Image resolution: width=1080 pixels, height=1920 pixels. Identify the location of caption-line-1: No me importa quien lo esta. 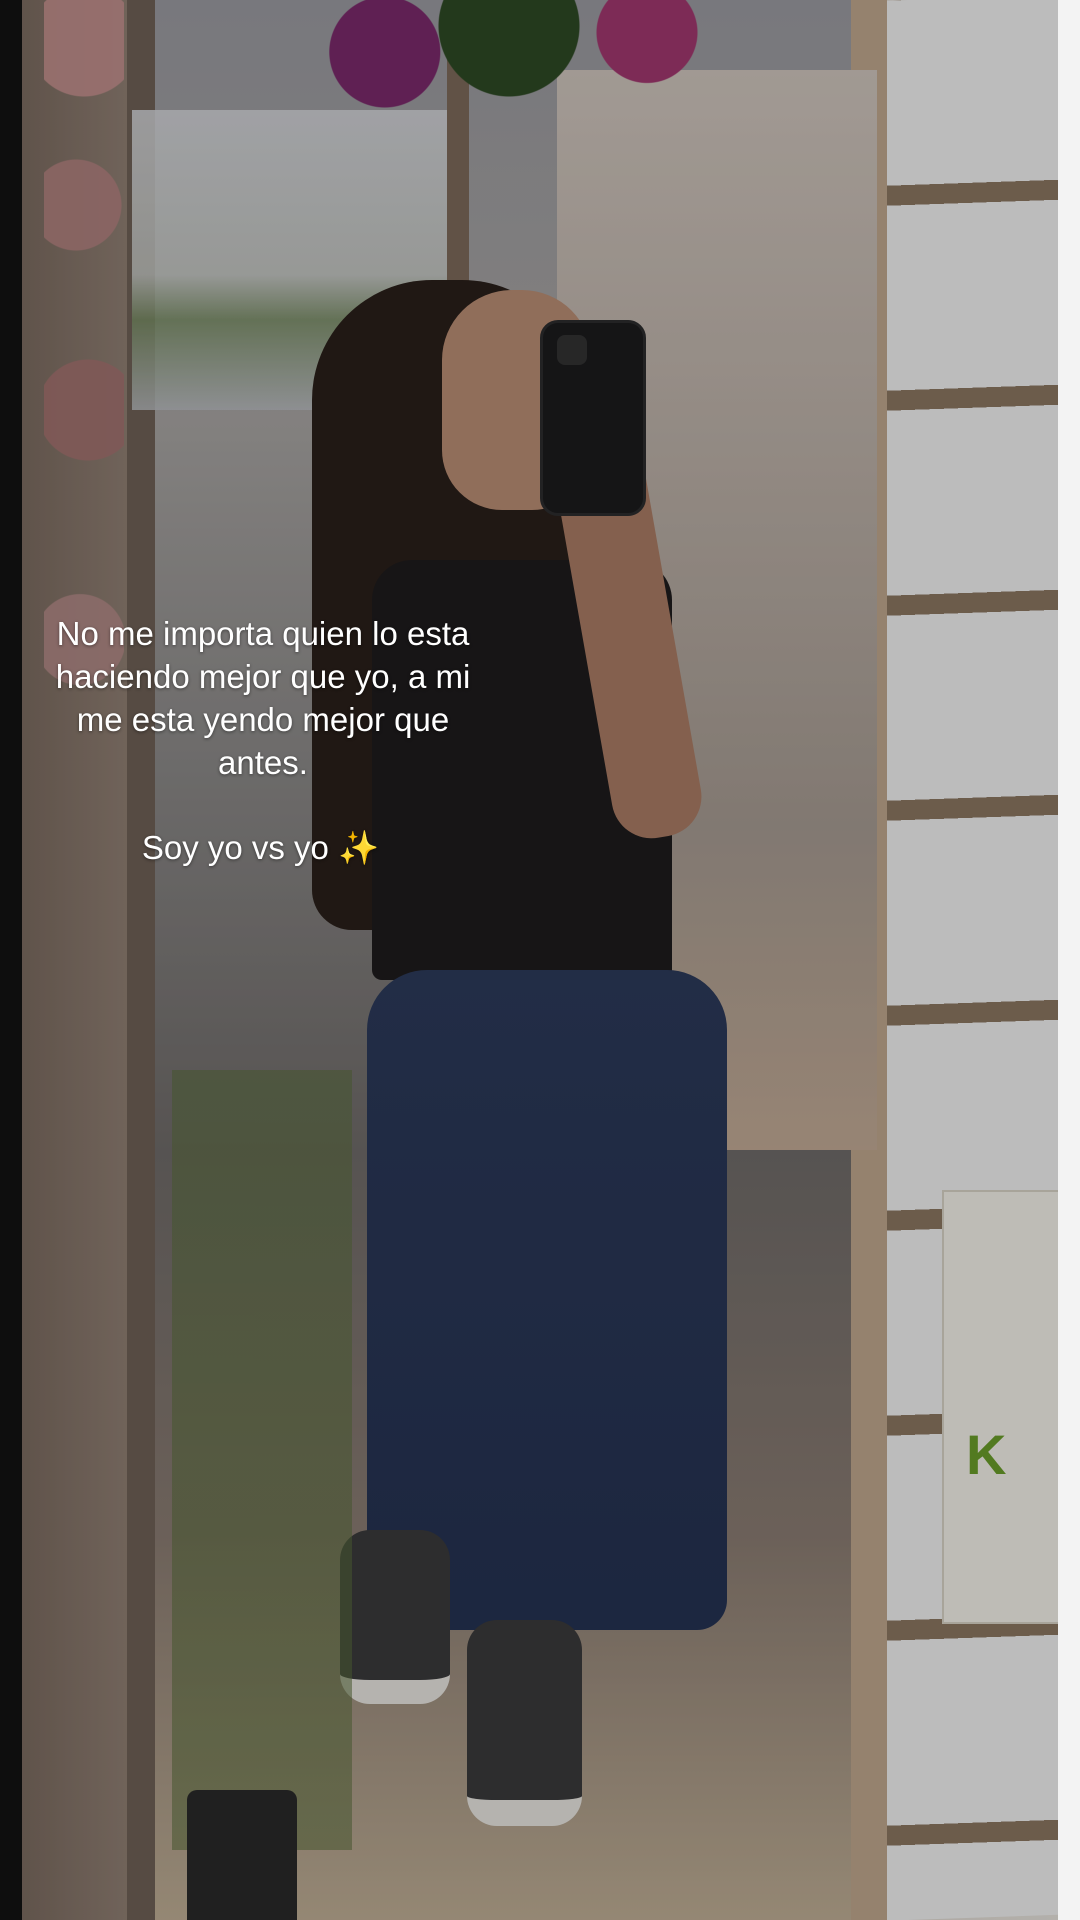
(263, 633).